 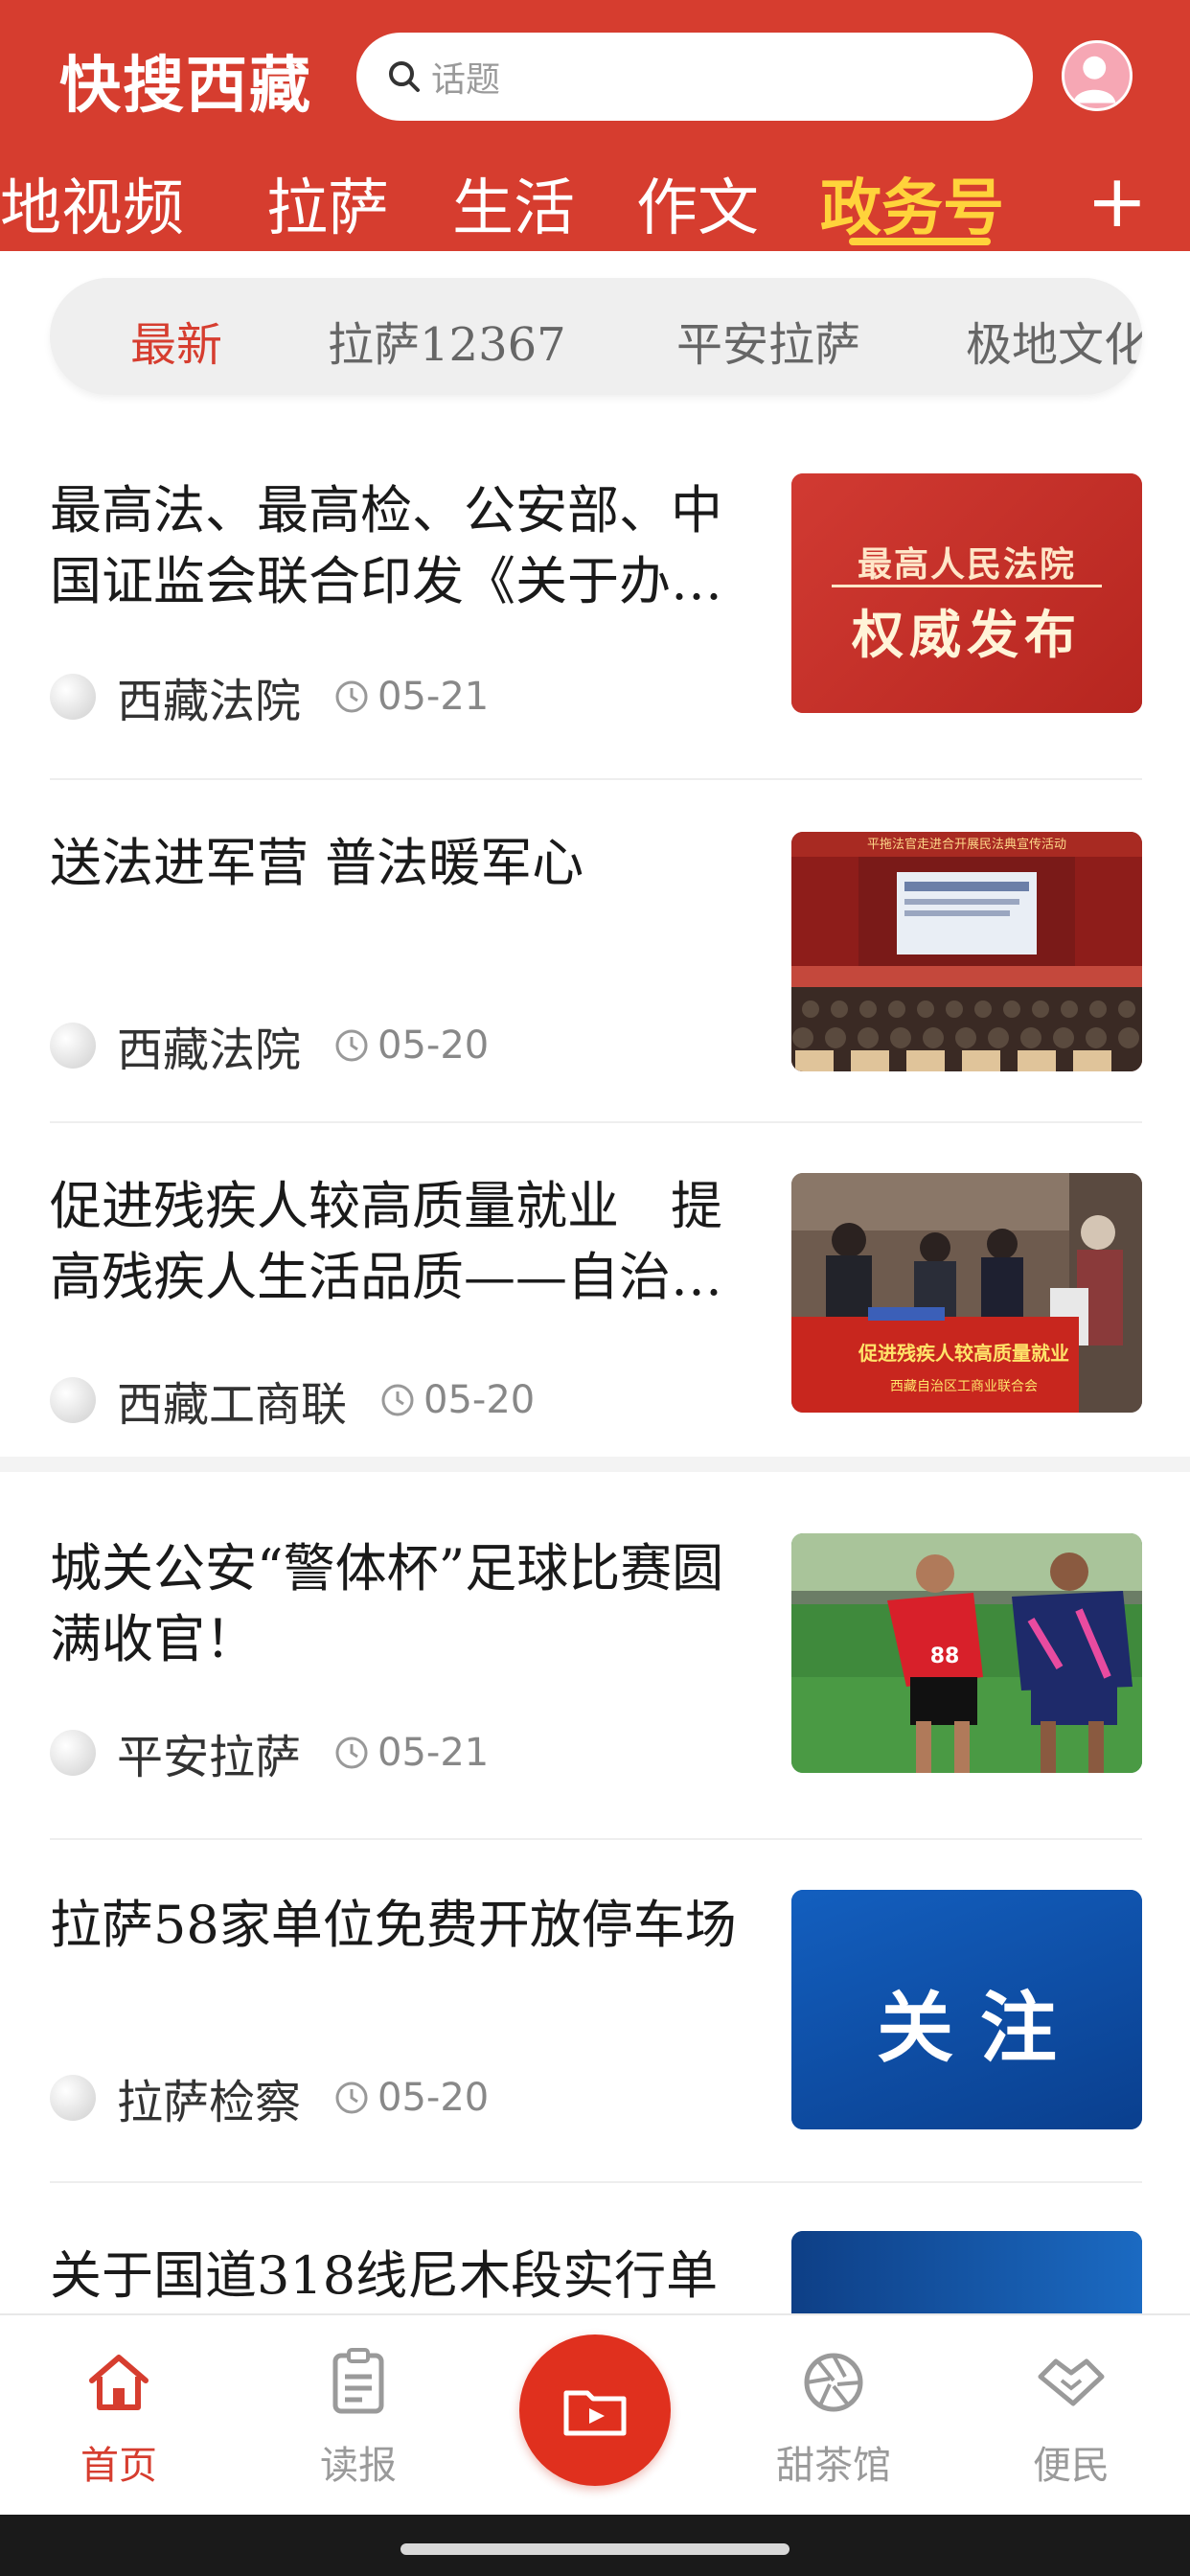 What do you see at coordinates (186, 86) in the screenshot?
I see `app-brand: 快搜西藏` at bounding box center [186, 86].